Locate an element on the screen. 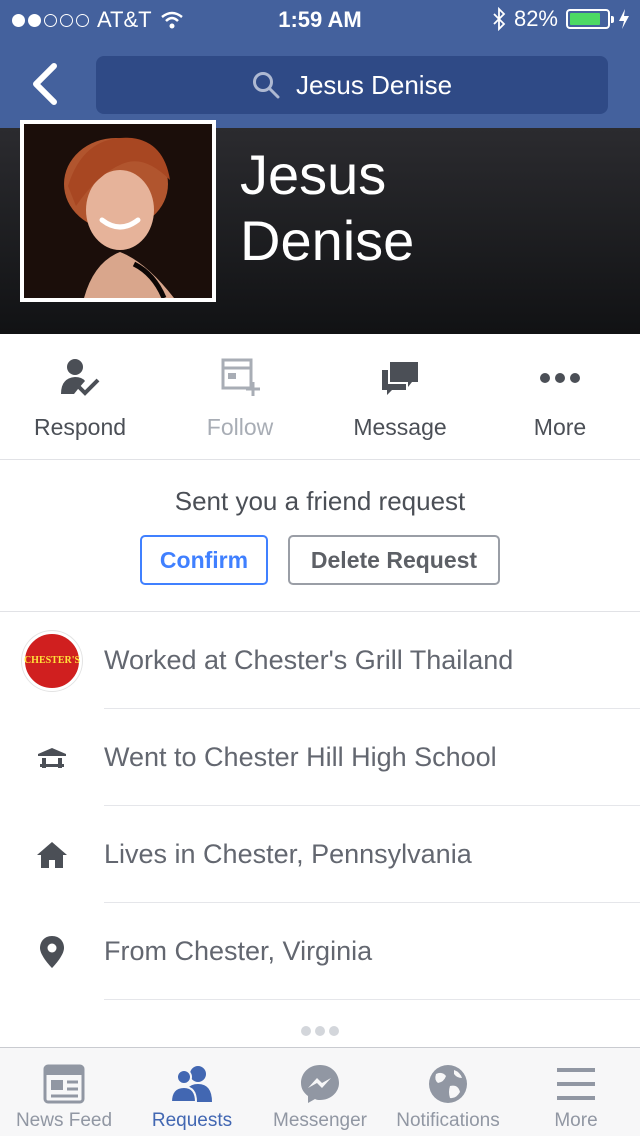 This screenshot has width=640, height=1136. info-row-school: Went to Chester Hill High School is located at coordinates (320, 757).